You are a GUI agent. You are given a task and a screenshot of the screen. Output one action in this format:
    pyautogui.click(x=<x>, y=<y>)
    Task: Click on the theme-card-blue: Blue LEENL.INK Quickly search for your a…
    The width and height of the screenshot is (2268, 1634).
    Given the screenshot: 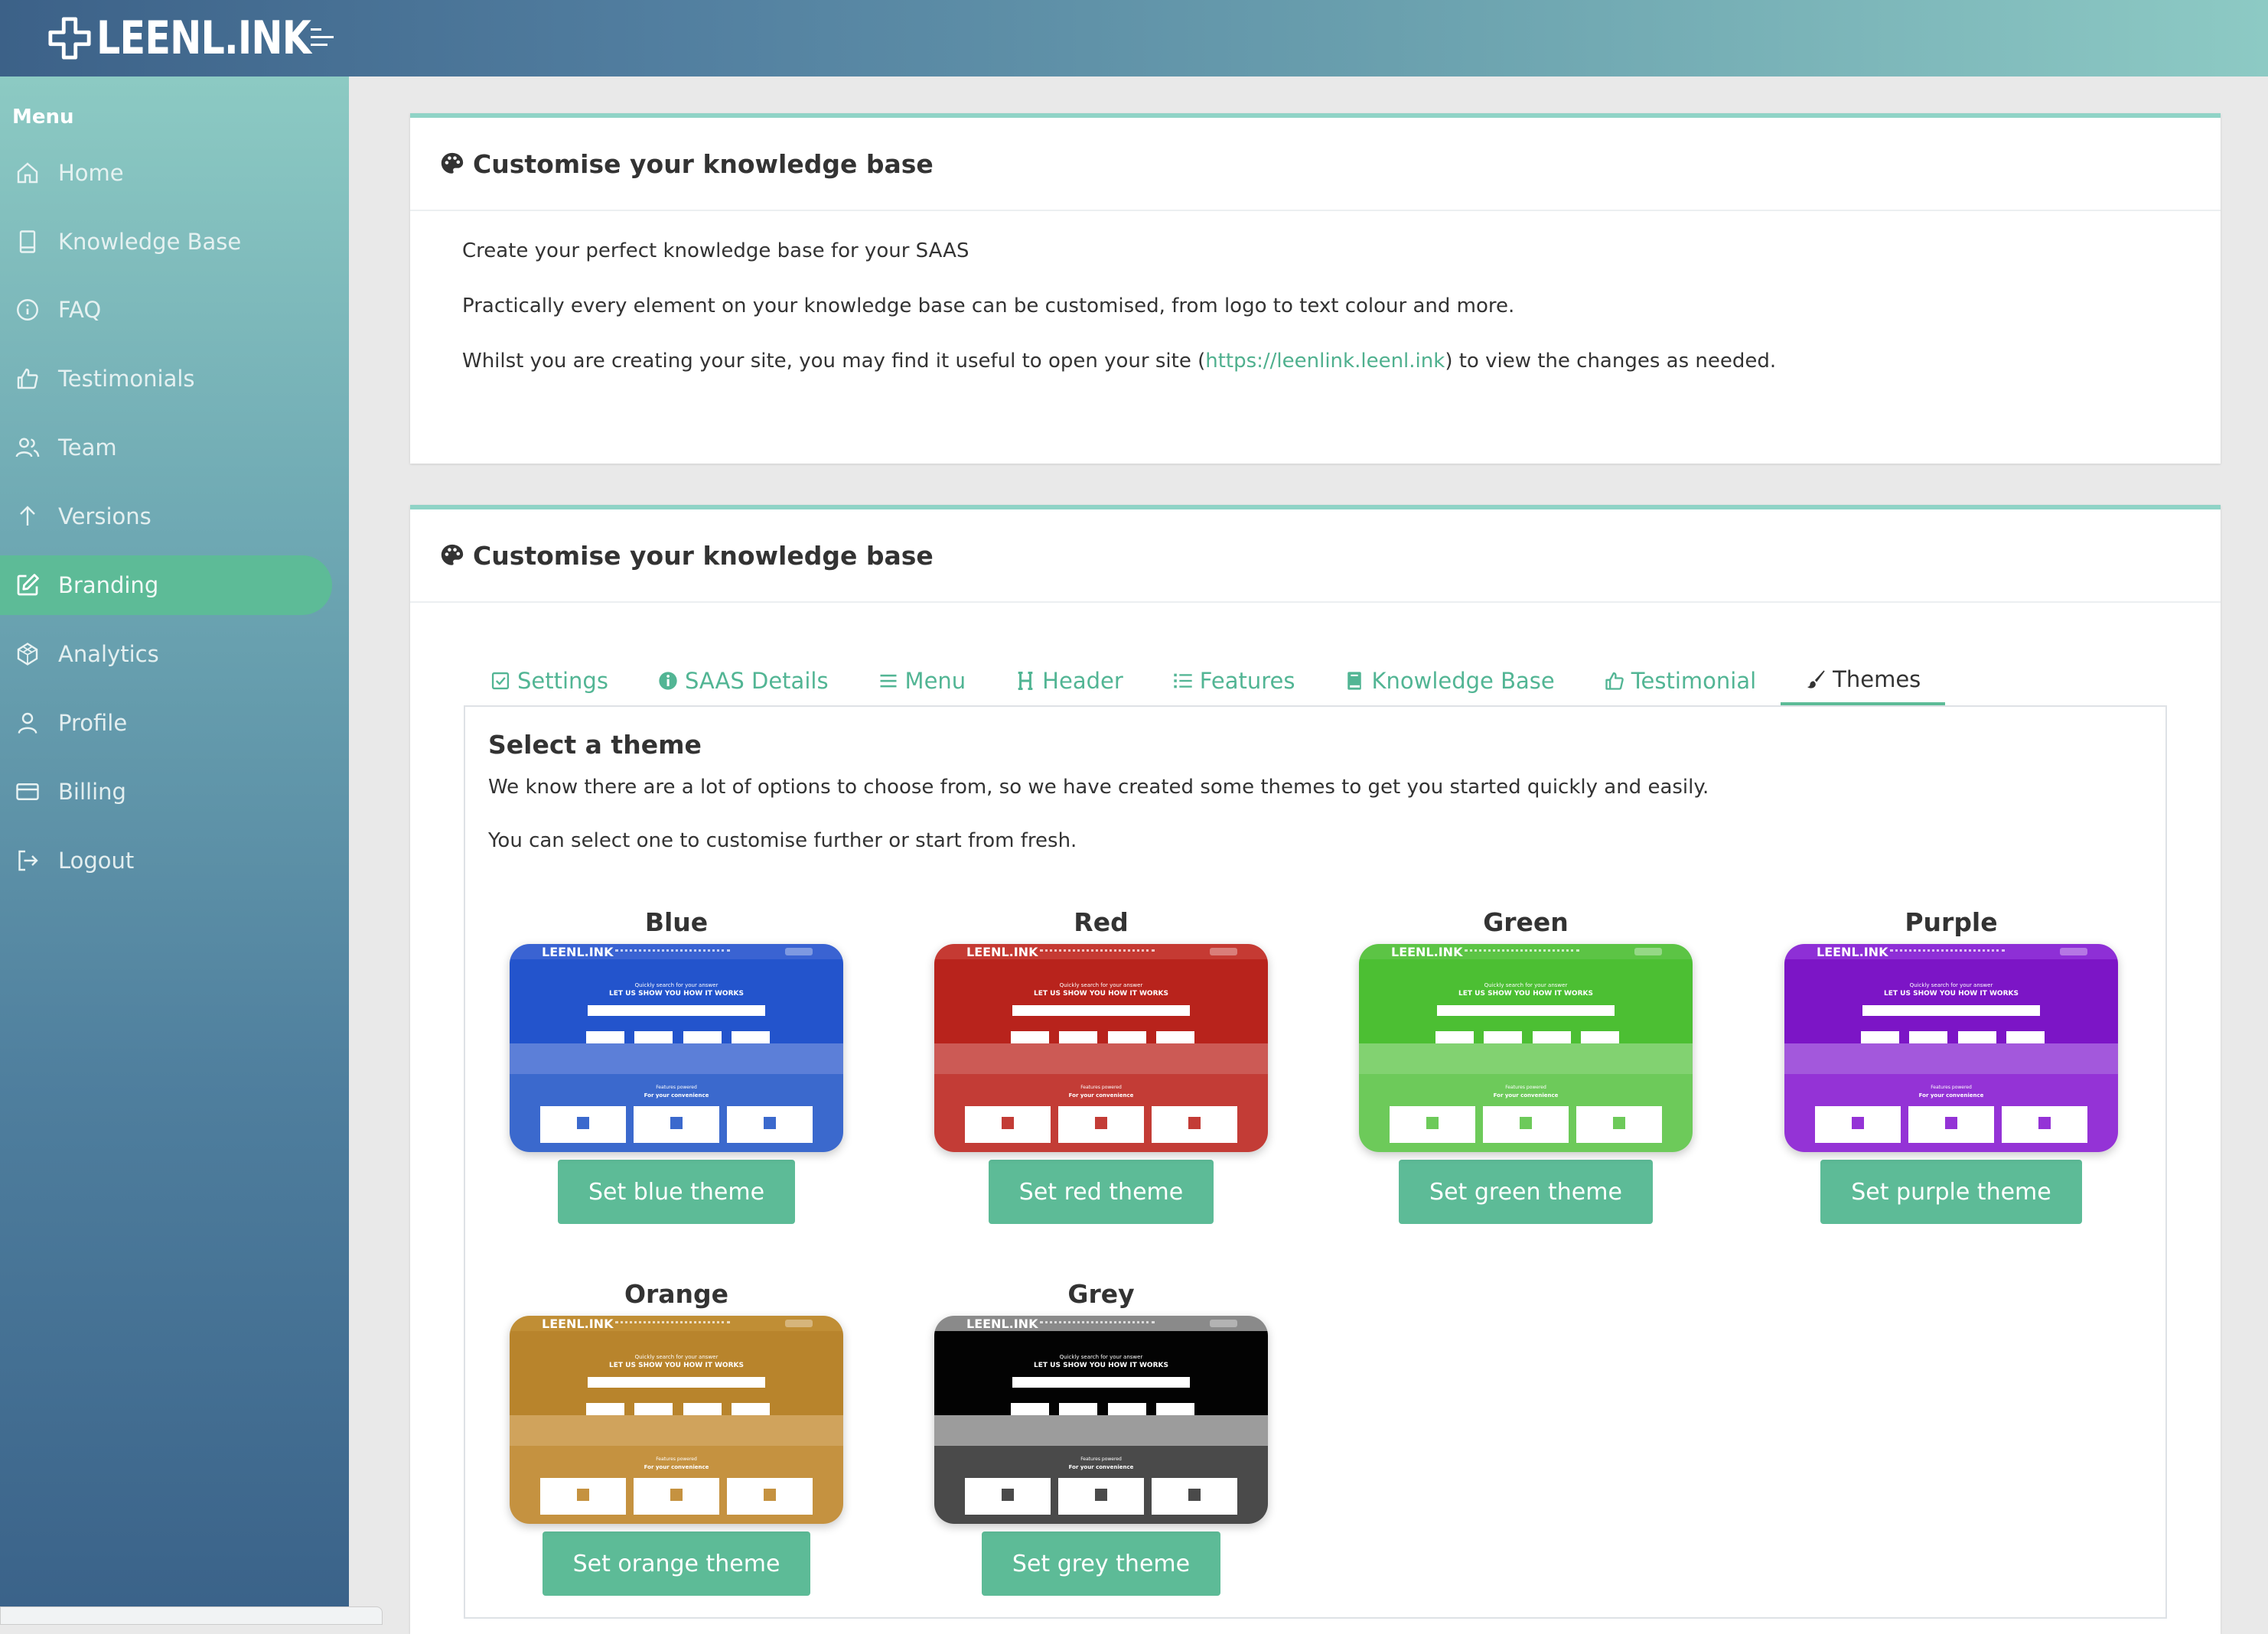 What is the action you would take?
    pyautogui.click(x=677, y=1065)
    